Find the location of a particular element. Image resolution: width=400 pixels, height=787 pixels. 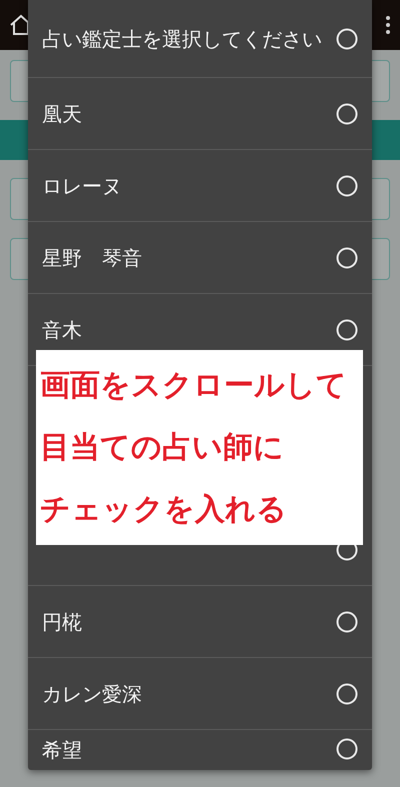

option-label: 円椛 is located at coordinates (62, 622).